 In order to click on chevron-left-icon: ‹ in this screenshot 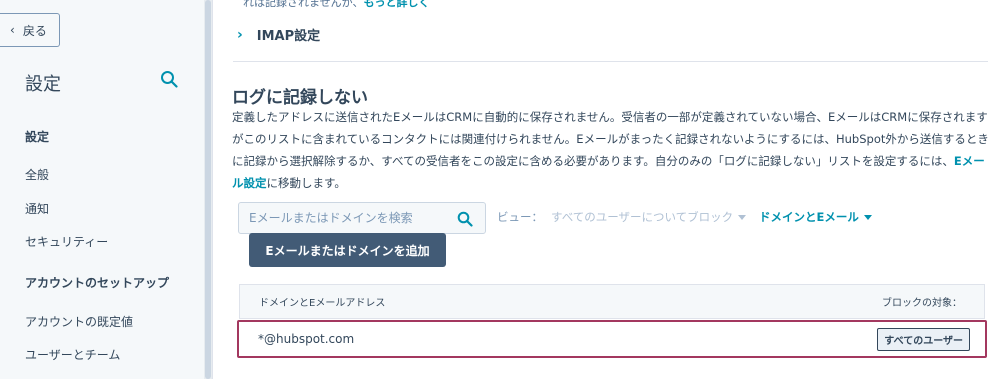, I will do `click(12, 30)`.